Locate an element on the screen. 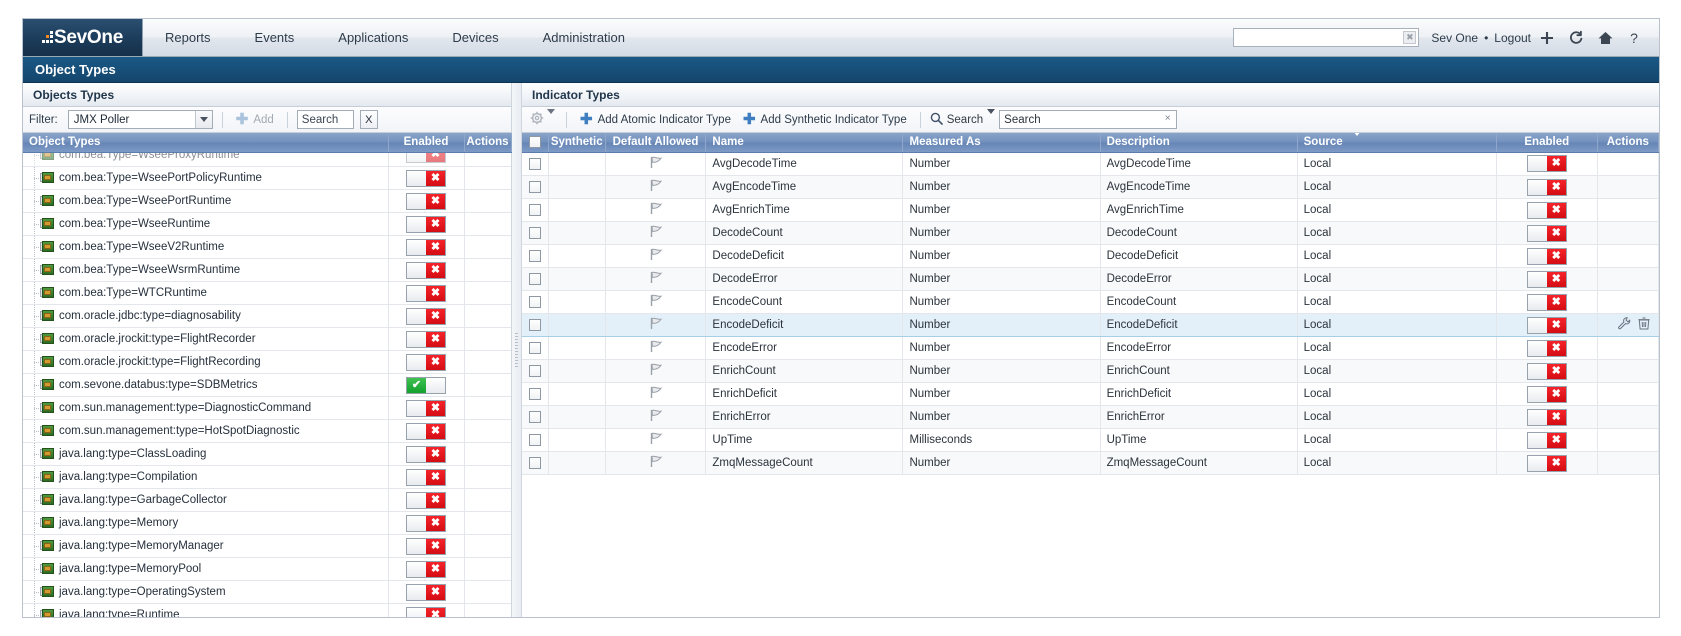  object-type-row: java.lang:type=Memory ✖ is located at coordinates (267, 523).